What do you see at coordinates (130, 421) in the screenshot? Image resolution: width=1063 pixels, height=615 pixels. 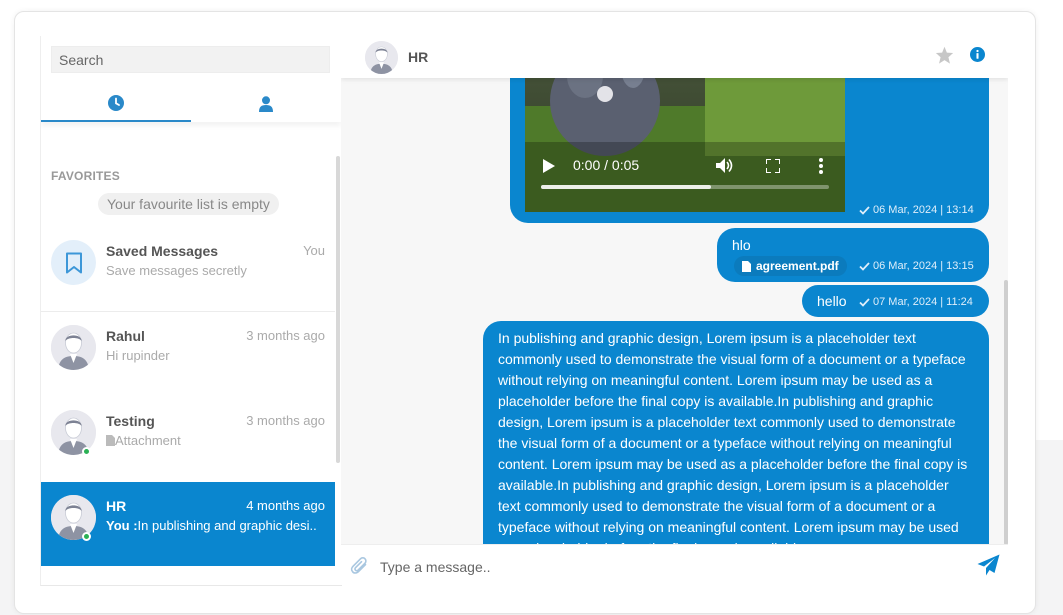 I see `contact-name: Testing` at bounding box center [130, 421].